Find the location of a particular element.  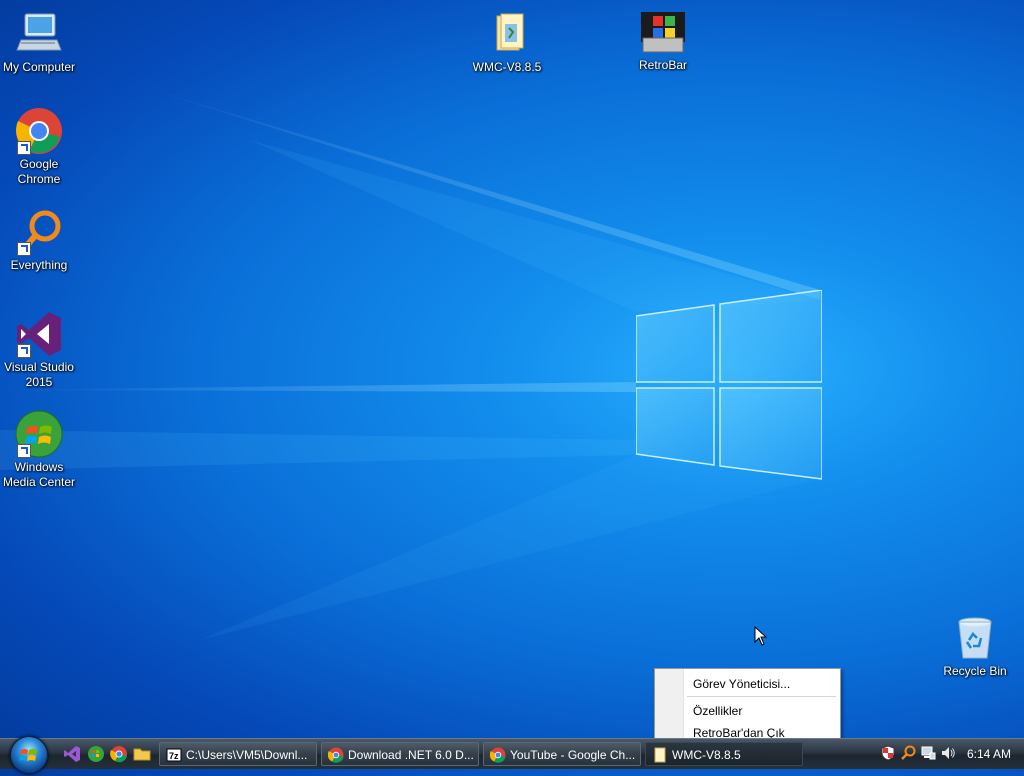

mouse-cursor-icon is located at coordinates (761, 636).